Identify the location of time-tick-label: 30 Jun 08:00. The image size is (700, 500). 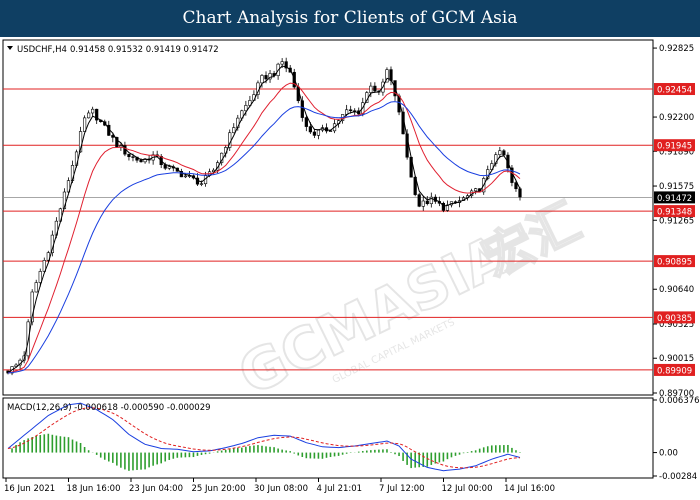
(281, 489).